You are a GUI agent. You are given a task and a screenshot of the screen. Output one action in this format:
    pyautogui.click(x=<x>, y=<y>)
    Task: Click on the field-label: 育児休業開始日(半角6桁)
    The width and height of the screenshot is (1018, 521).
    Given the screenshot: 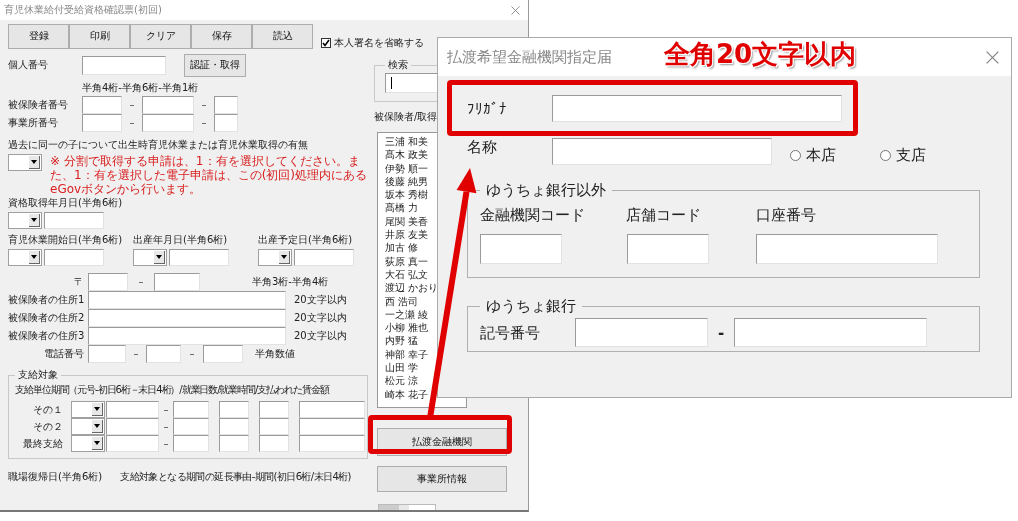 What is the action you would take?
    pyautogui.click(x=66, y=240)
    